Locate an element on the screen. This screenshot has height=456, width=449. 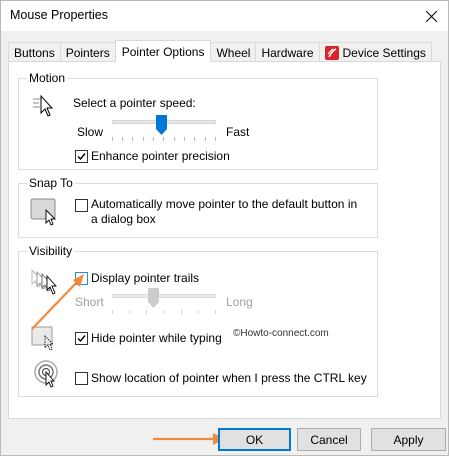
cancel-button-label: Cancel is located at coordinates (329, 439).